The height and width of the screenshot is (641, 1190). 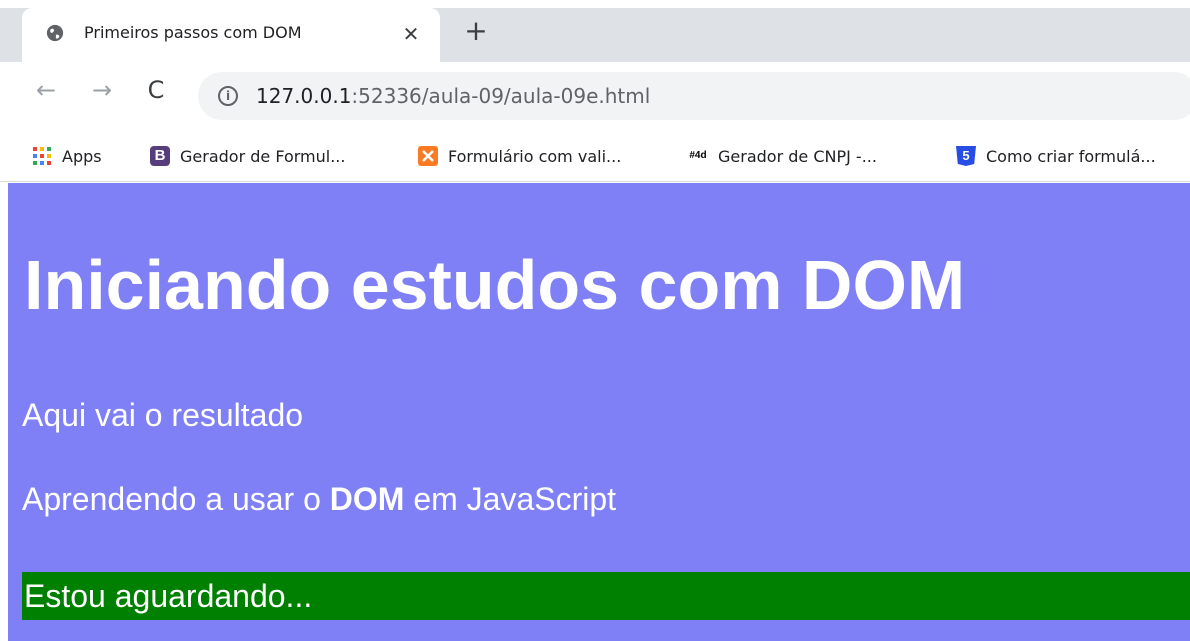 I want to click on site-info-icon: i, so click(x=228, y=96).